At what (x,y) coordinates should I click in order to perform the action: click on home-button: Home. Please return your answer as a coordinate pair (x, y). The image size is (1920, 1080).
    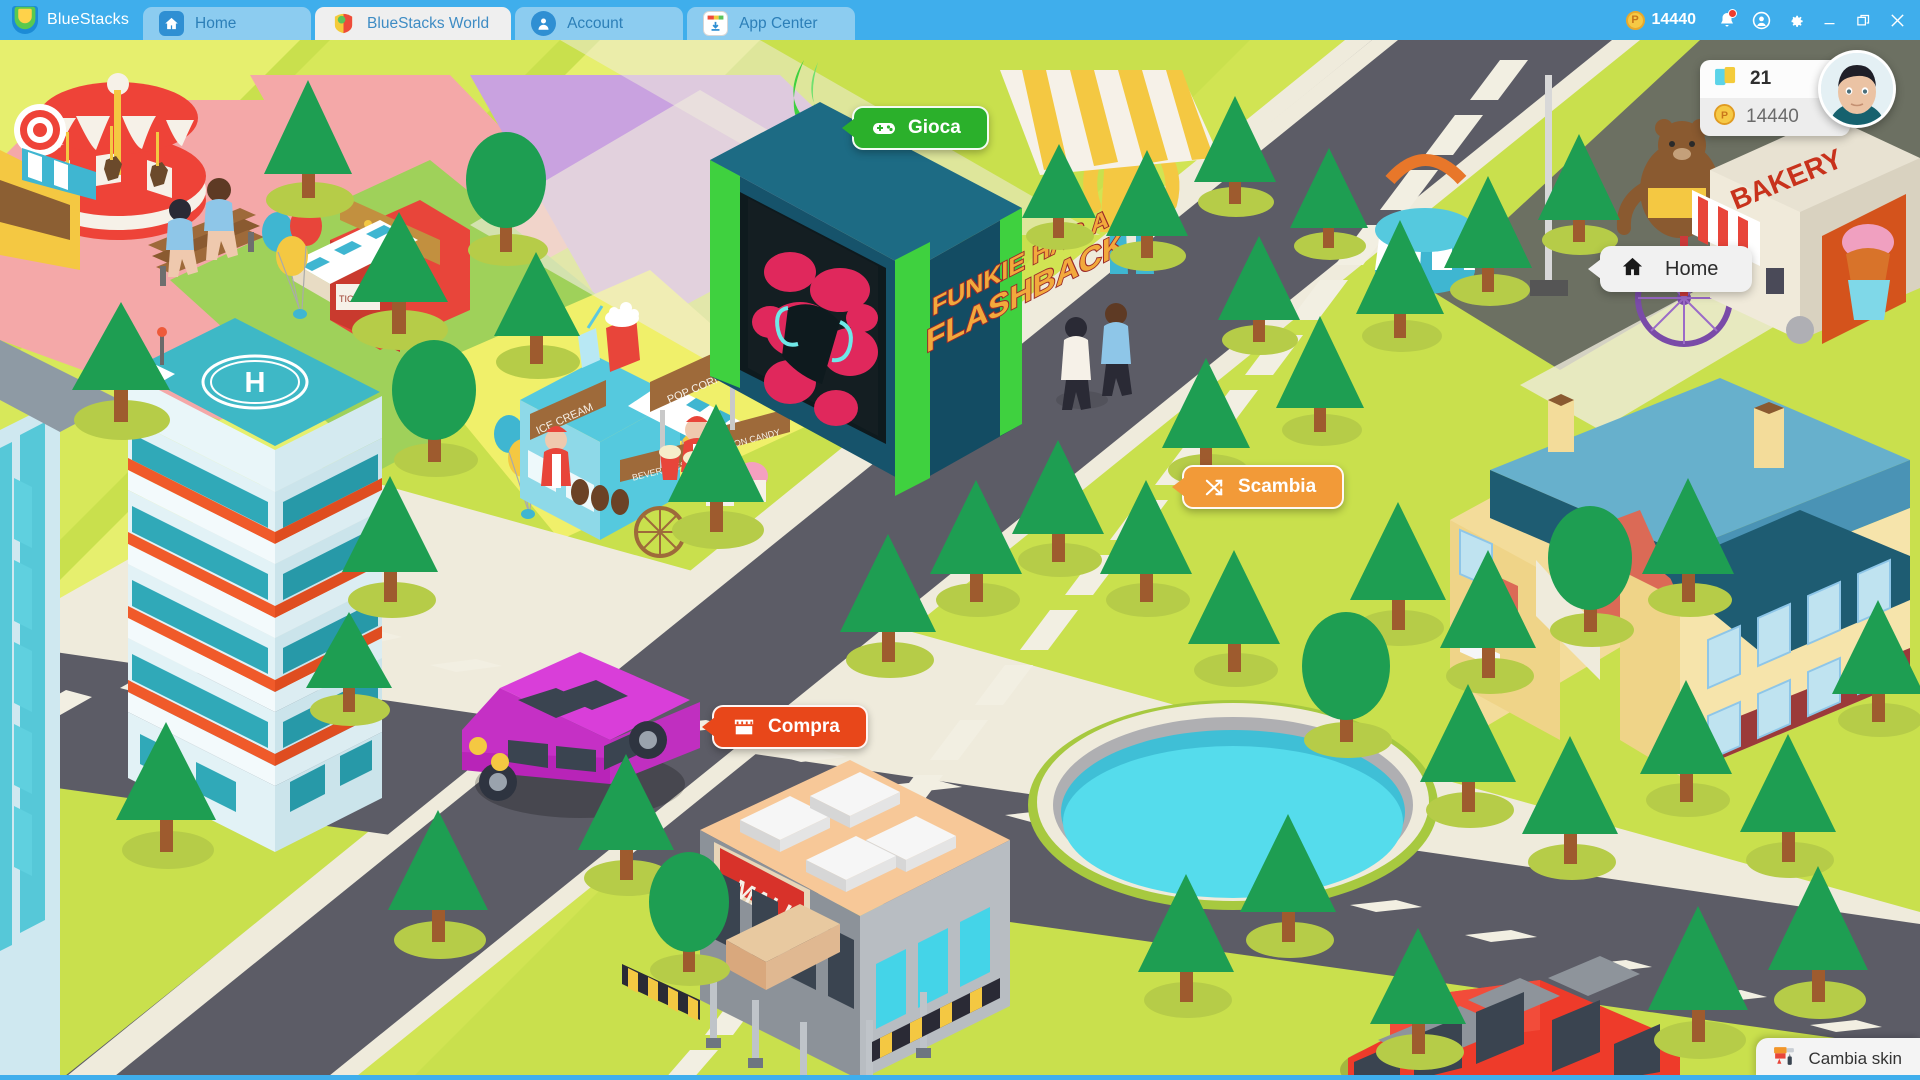
    Looking at the image, I should click on (1670, 269).